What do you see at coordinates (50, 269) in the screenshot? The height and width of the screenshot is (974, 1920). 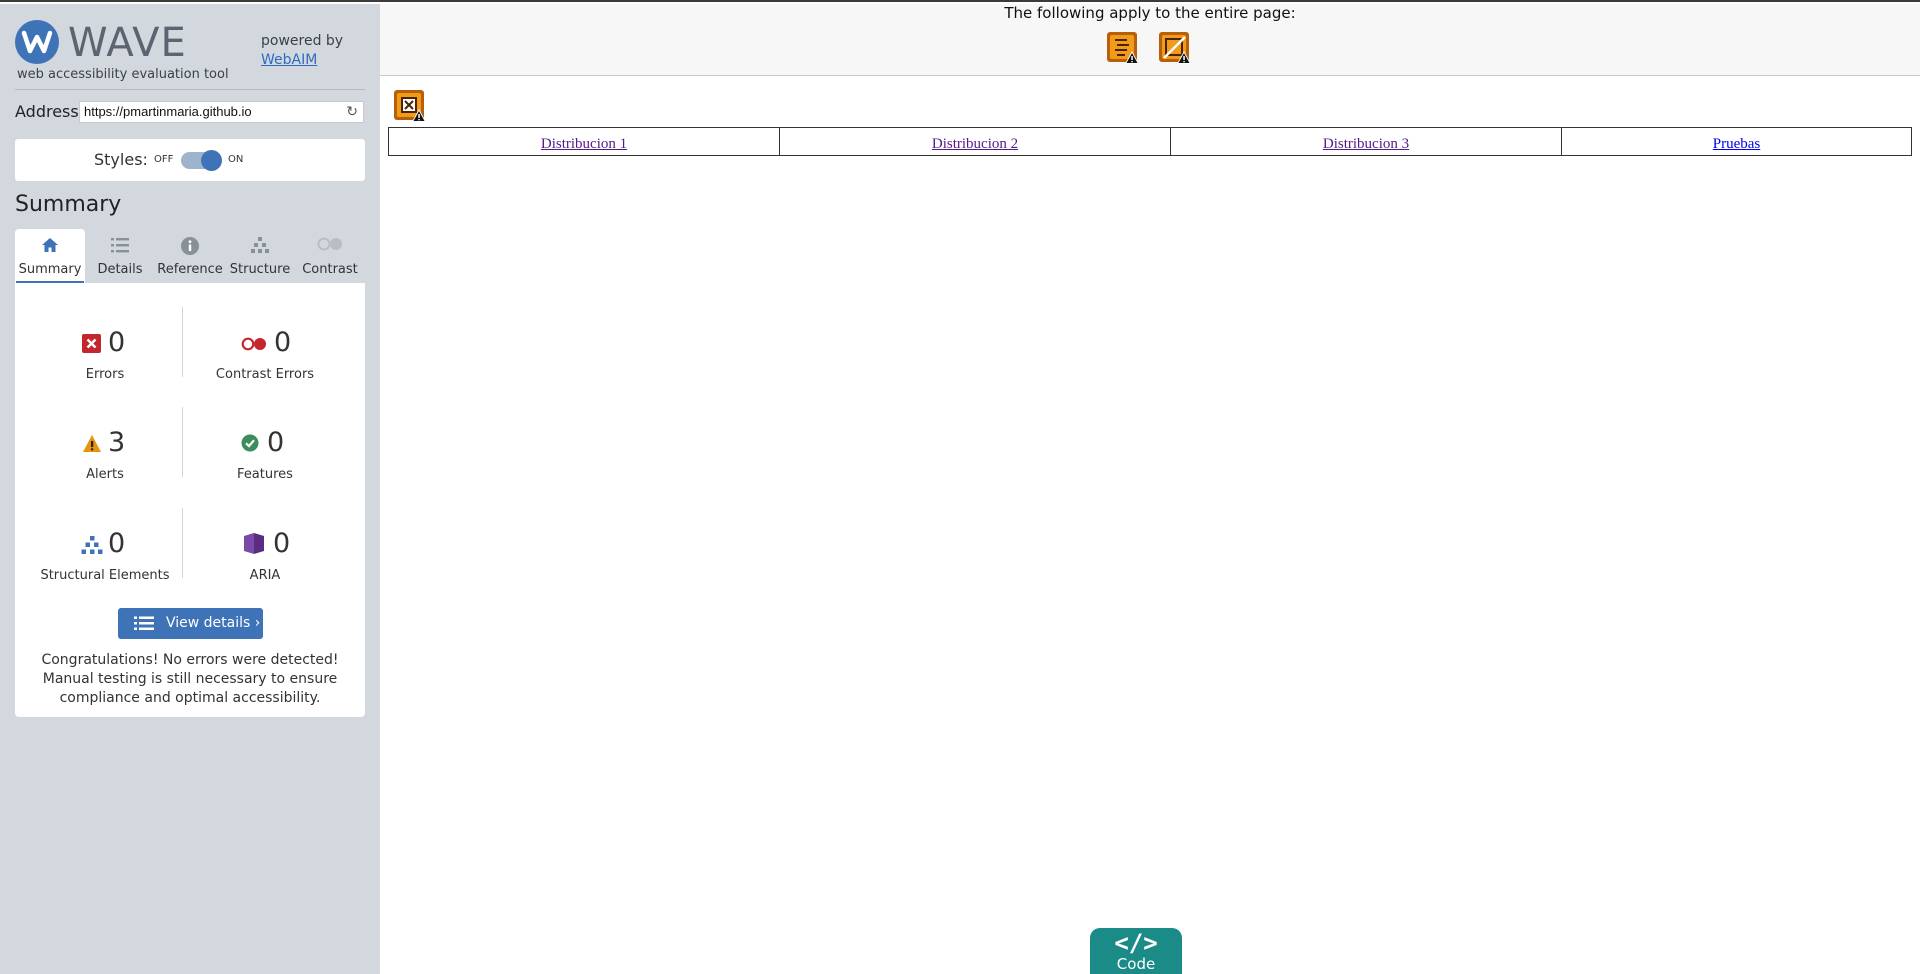 I see `tab-label: Summary` at bounding box center [50, 269].